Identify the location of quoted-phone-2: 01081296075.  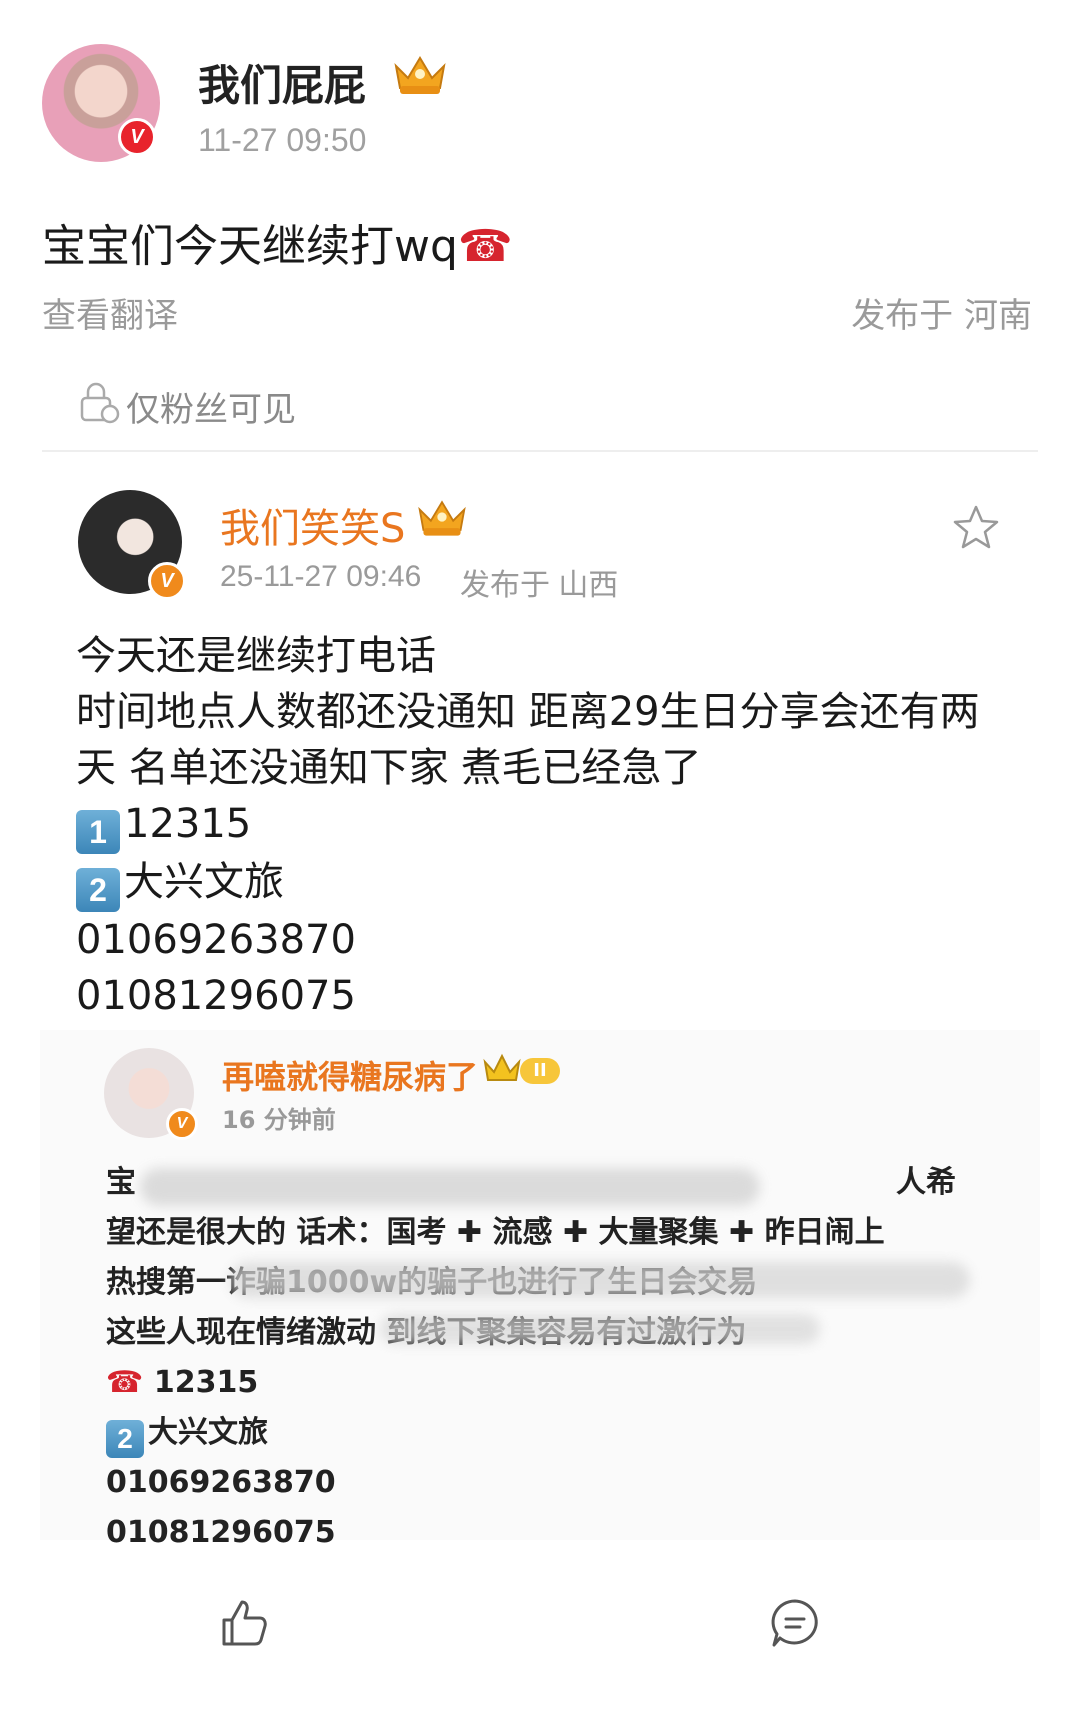
(221, 1532).